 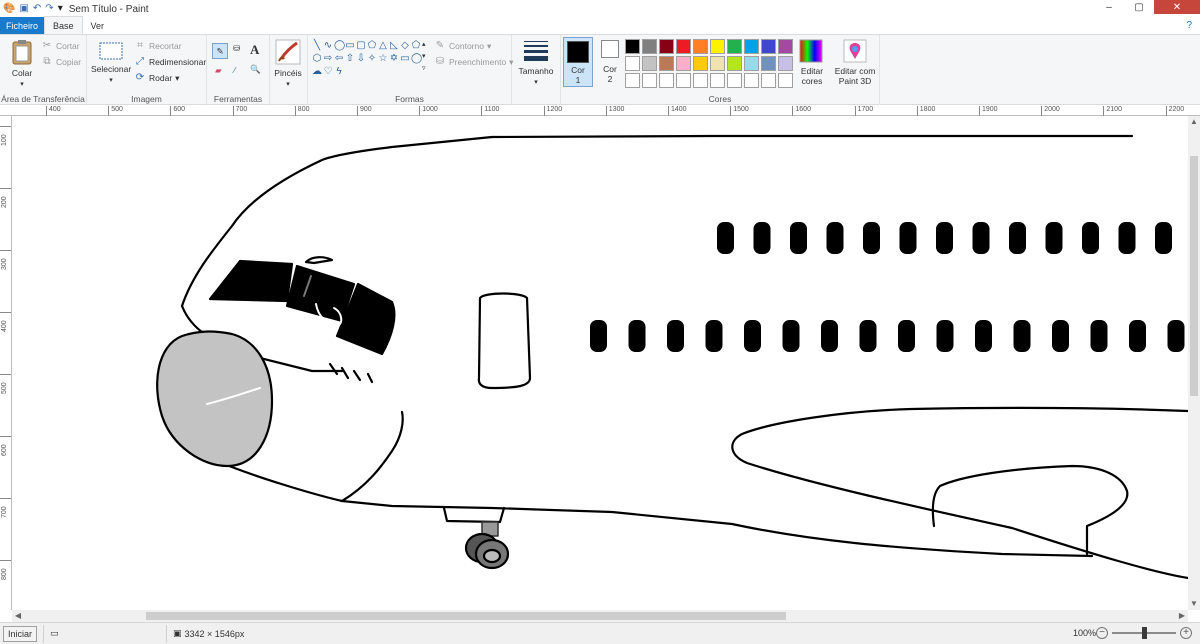 I want to click on vertical-ruler: 100 200 300 400 500 600 700 800, so click(x=6, y=363).